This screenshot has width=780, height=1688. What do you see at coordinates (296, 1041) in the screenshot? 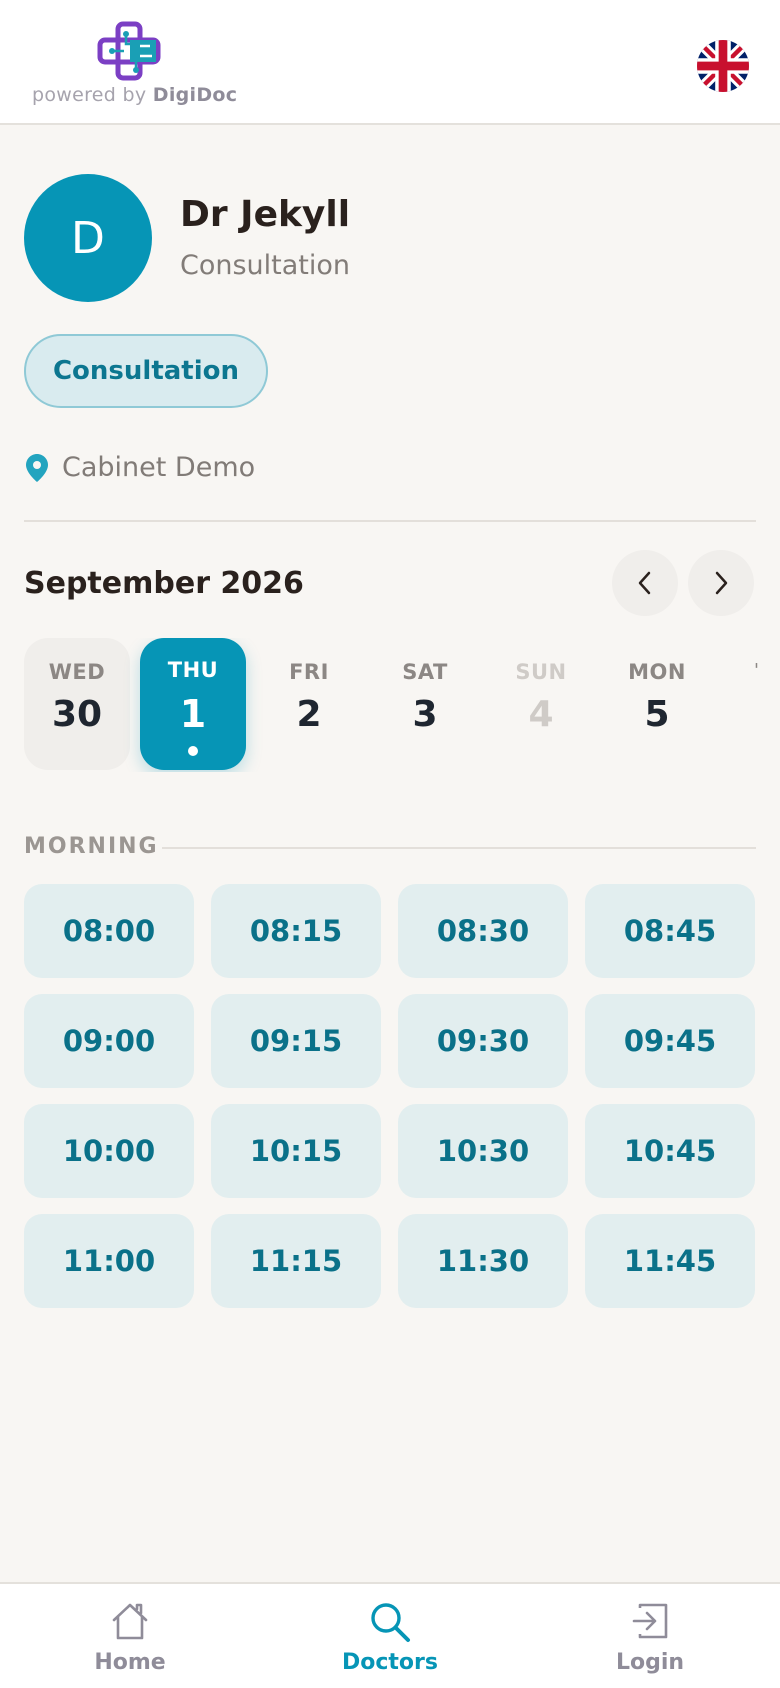
I see `time-slot: 09:15` at bounding box center [296, 1041].